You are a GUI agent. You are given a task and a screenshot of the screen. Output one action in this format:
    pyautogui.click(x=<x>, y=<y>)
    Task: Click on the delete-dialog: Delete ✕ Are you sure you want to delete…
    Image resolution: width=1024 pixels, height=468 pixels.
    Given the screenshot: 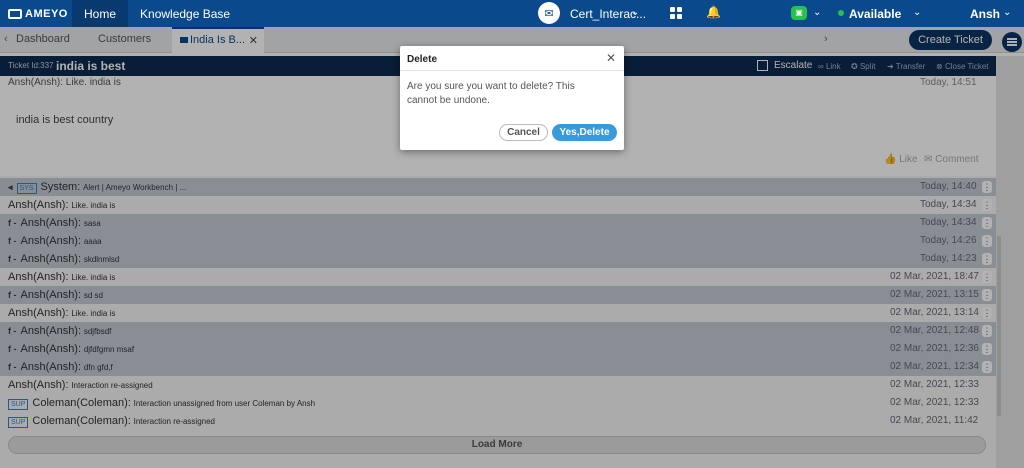 What is the action you would take?
    pyautogui.click(x=512, y=98)
    